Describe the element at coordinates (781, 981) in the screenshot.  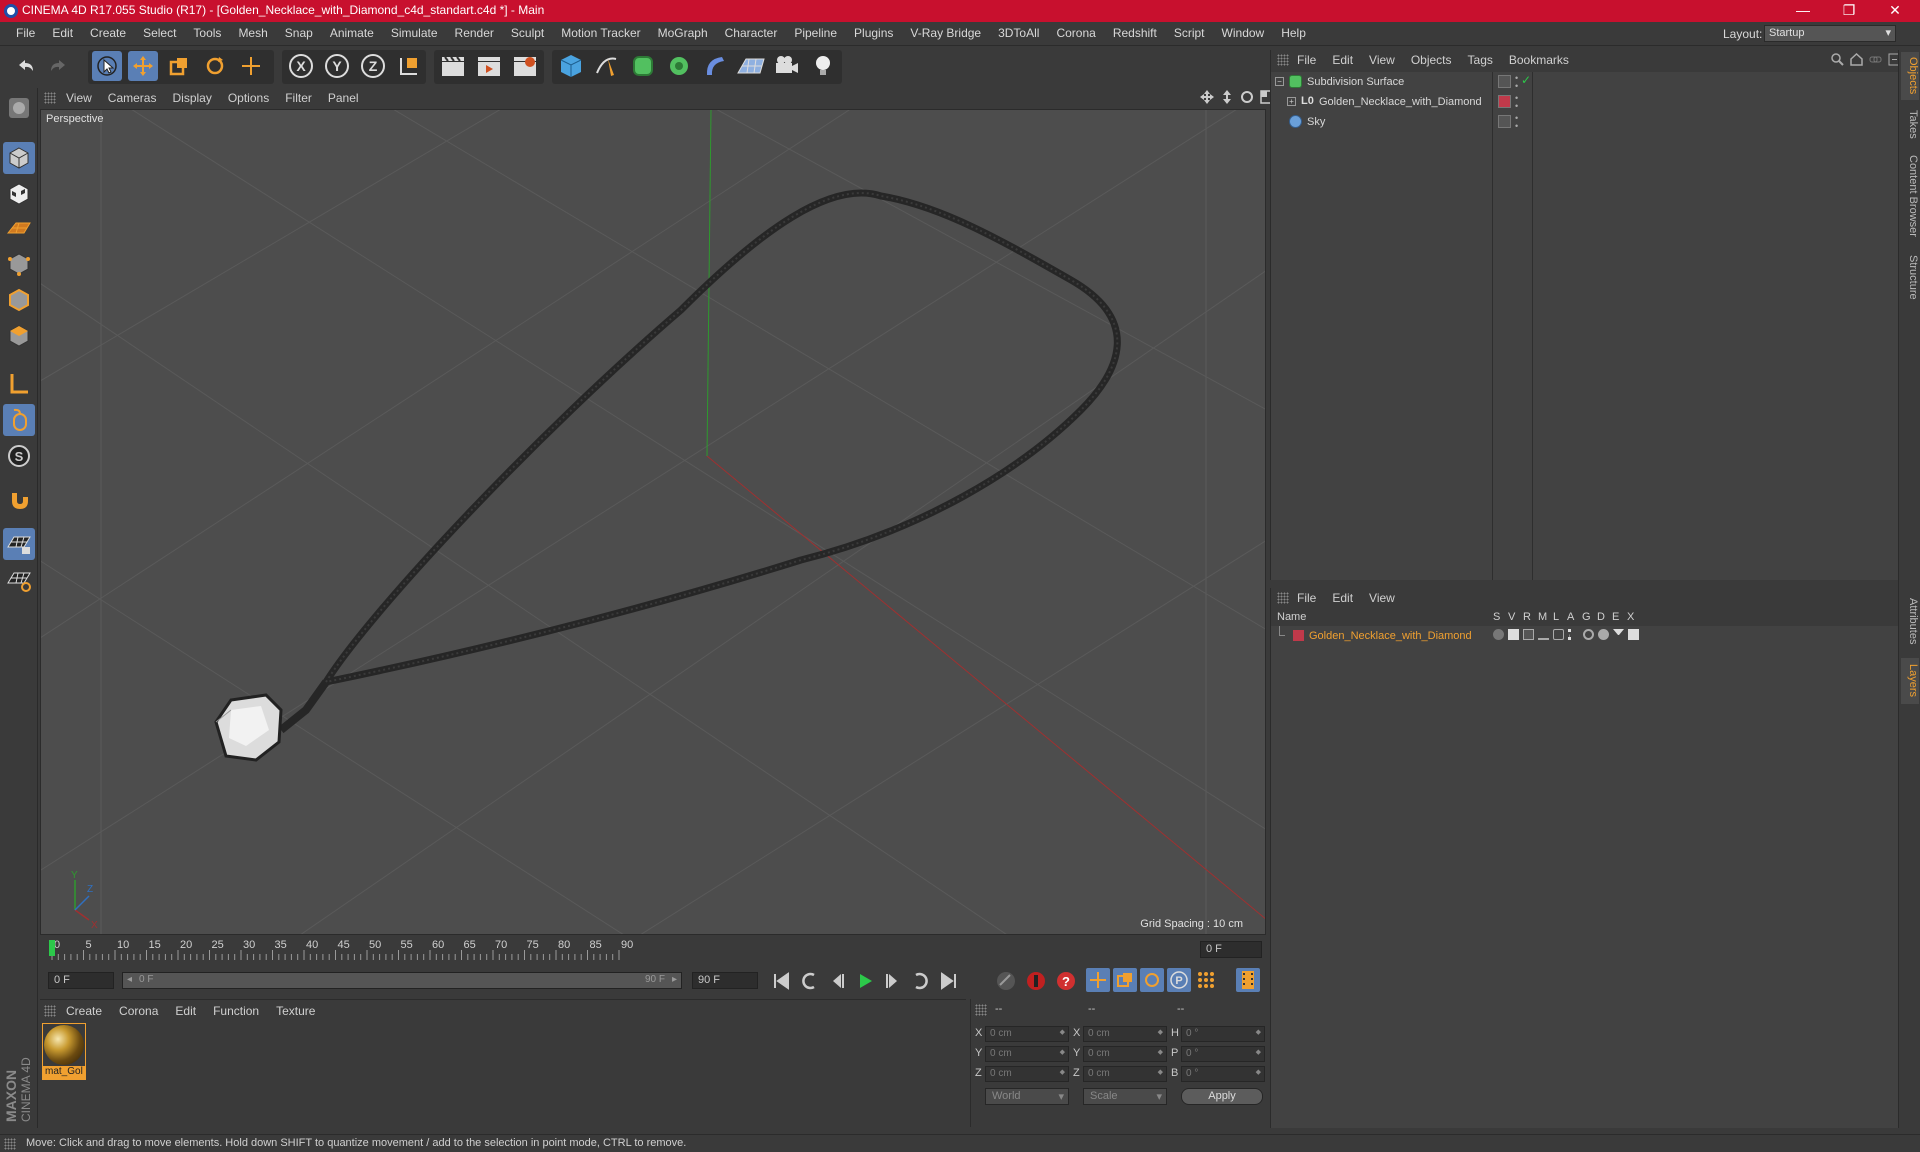
I see `go-to-start-icon` at that location.